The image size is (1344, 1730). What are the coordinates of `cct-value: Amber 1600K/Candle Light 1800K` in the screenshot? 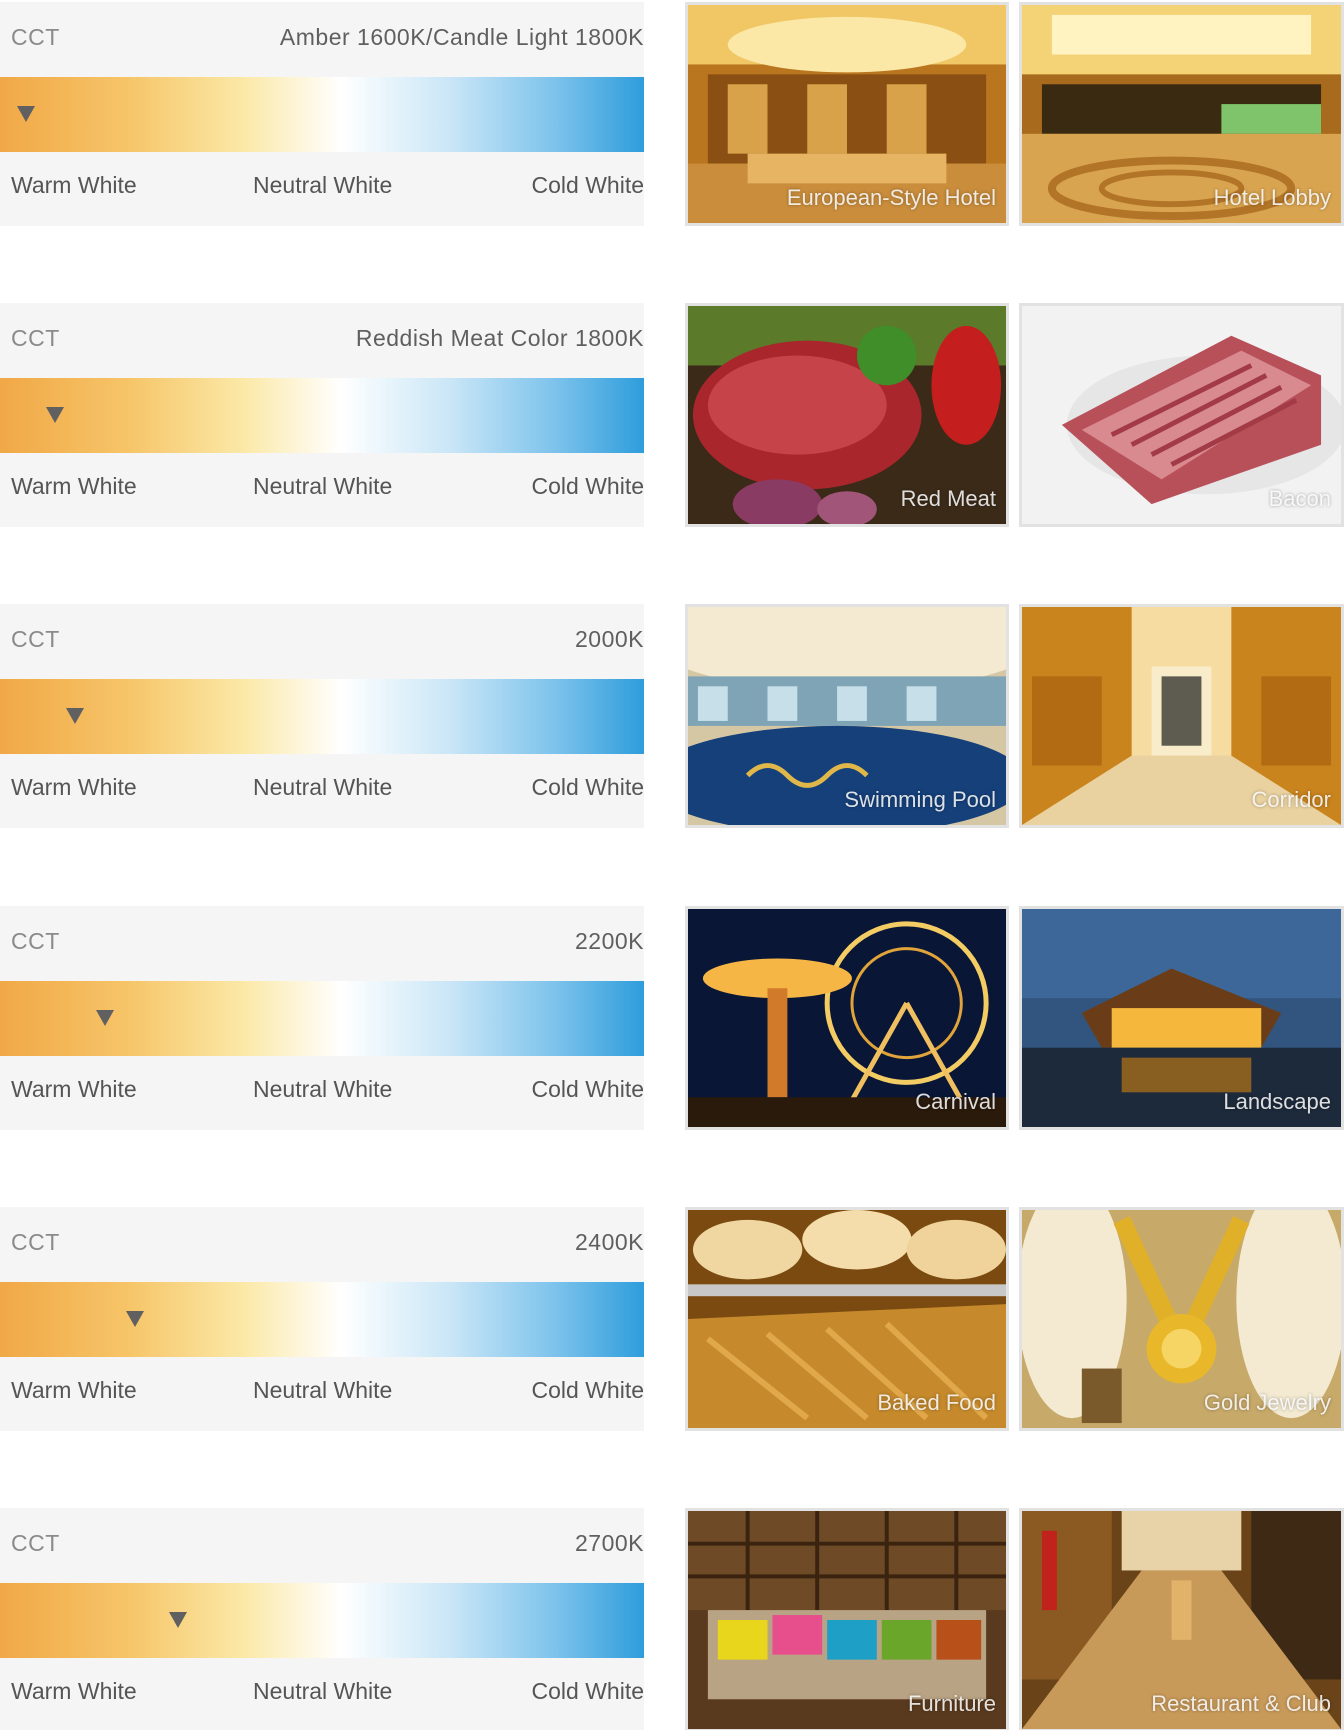 It's located at (461, 37).